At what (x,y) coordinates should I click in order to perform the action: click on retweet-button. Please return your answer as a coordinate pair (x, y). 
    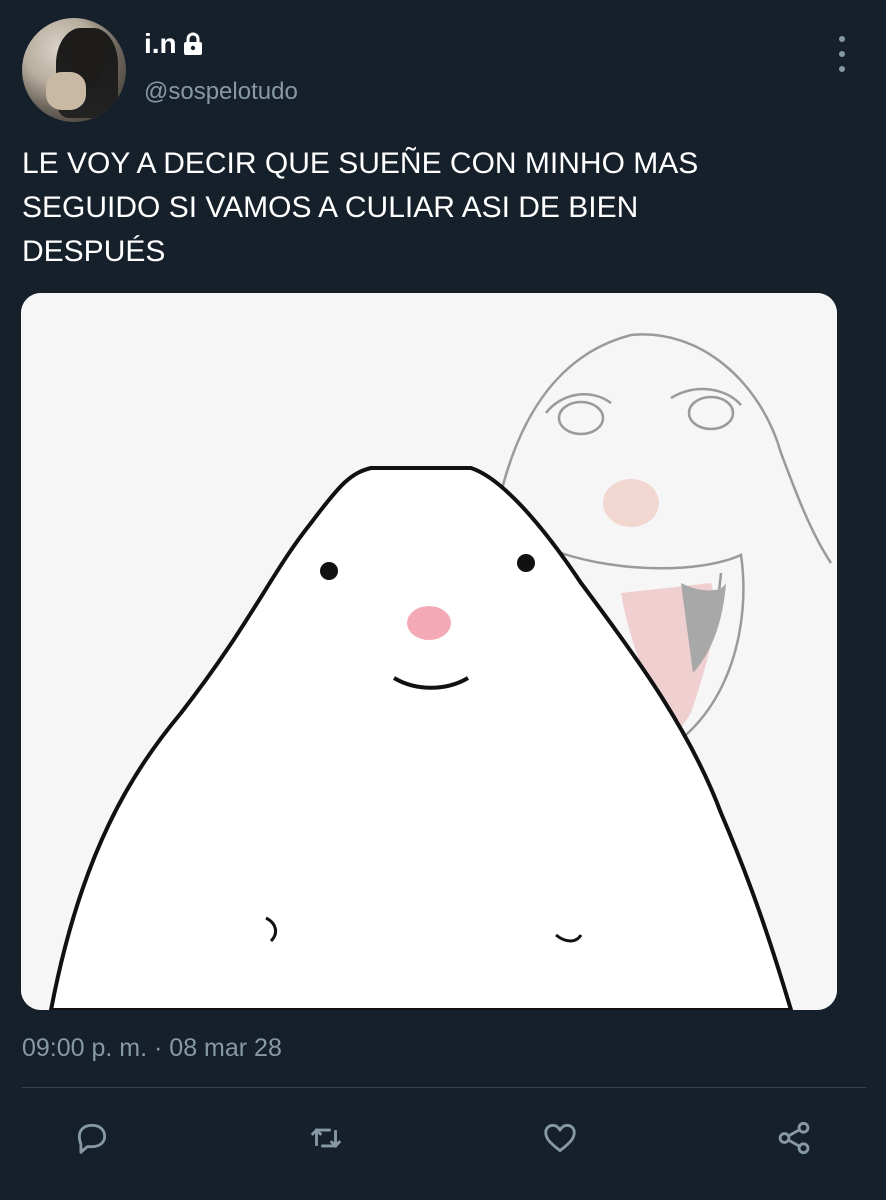
    Looking at the image, I should click on (326, 1138).